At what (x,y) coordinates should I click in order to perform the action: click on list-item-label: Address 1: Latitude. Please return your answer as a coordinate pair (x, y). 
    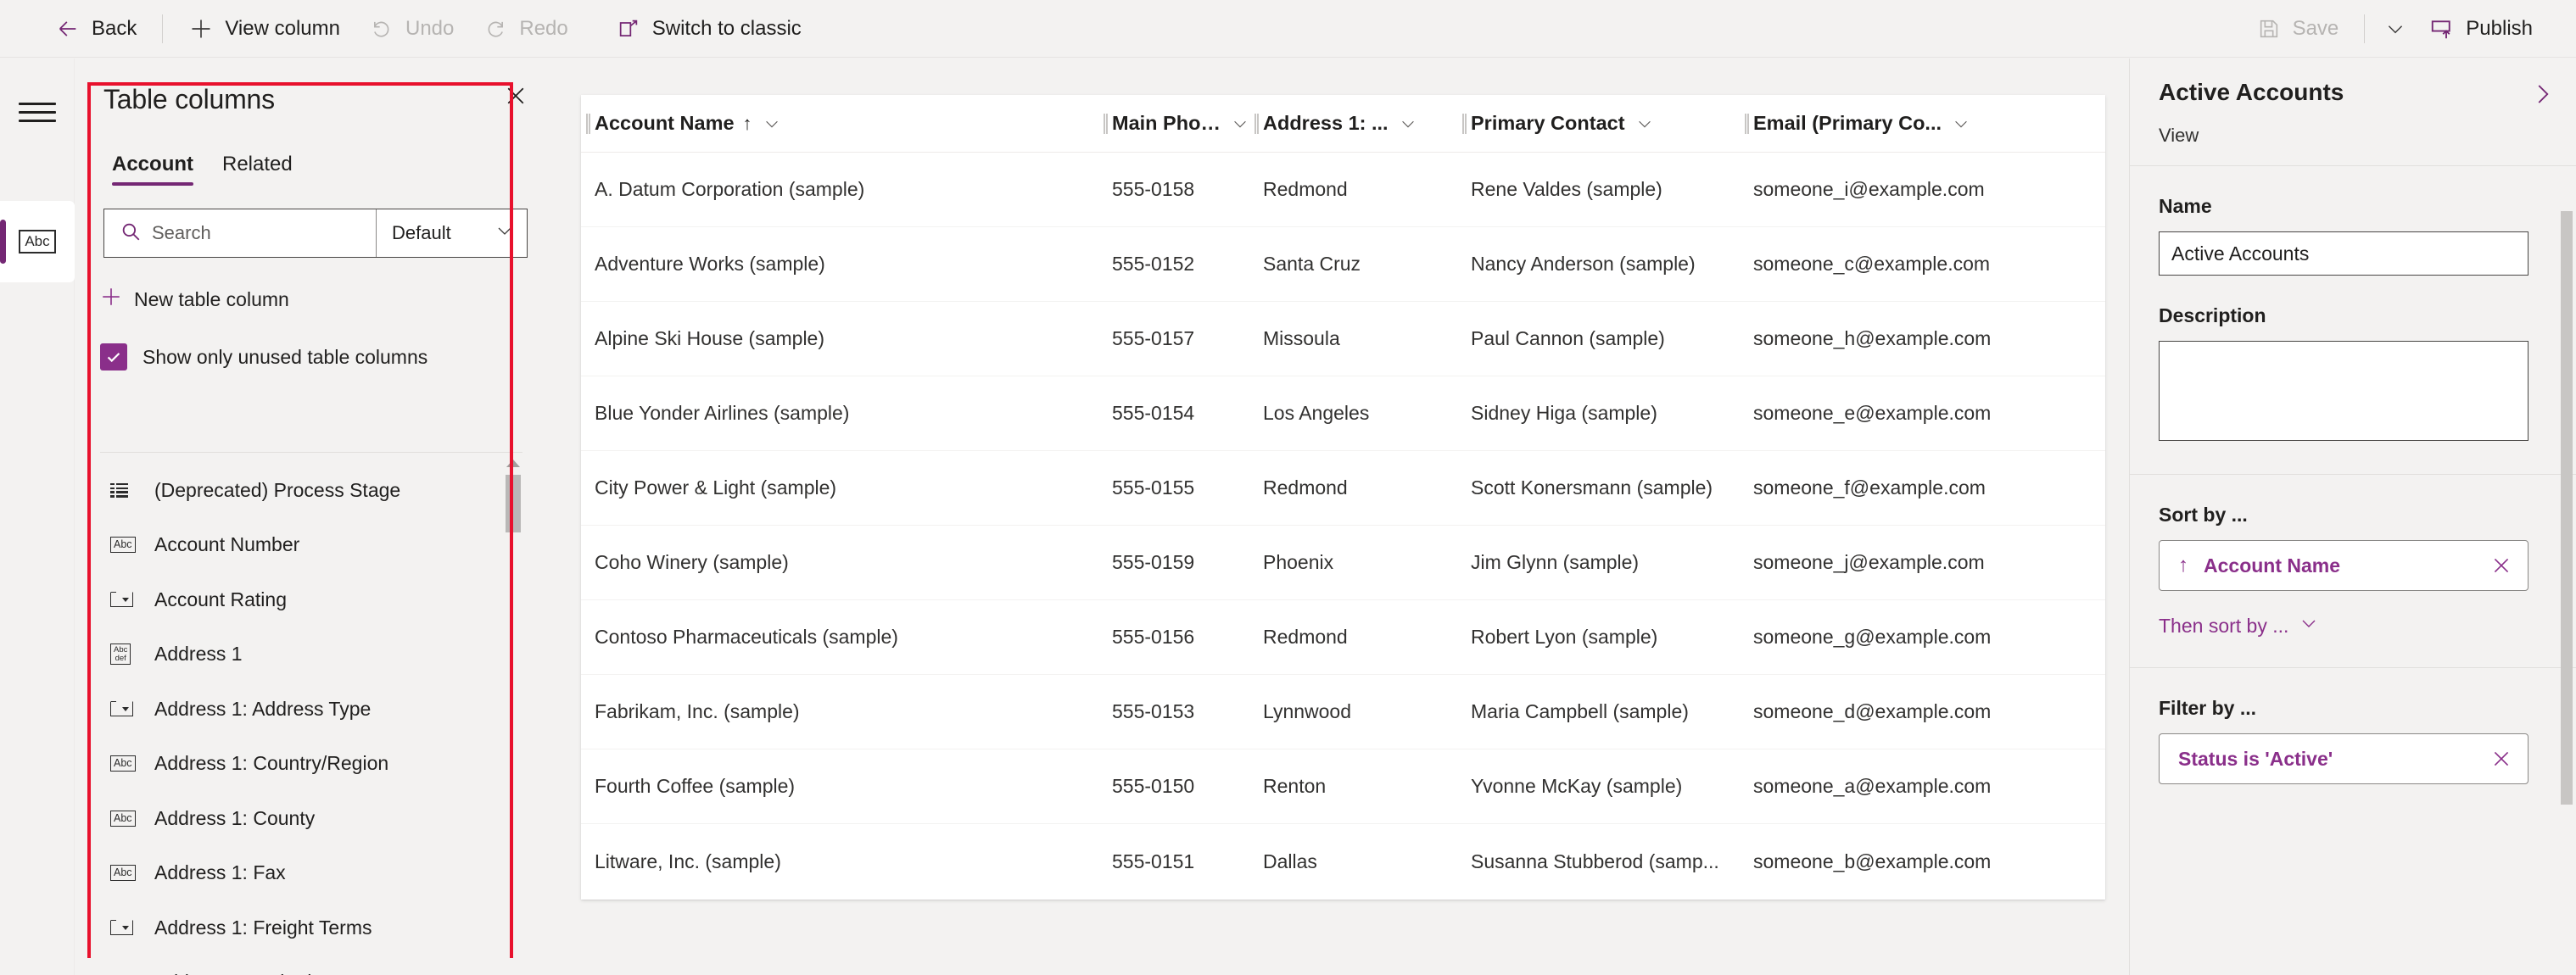
    Looking at the image, I should click on (238, 973).